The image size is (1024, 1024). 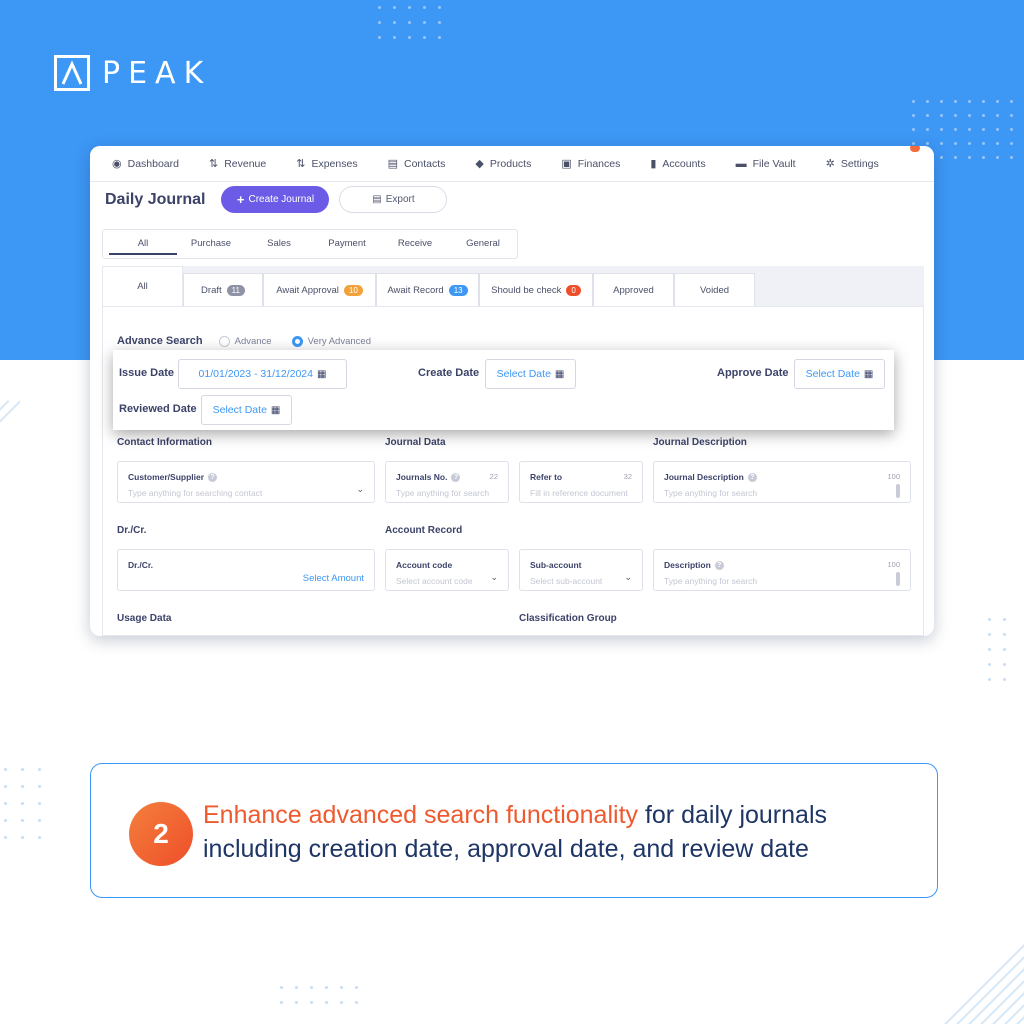 What do you see at coordinates (211, 244) in the screenshot?
I see `type-tab-purchase: Purchase` at bounding box center [211, 244].